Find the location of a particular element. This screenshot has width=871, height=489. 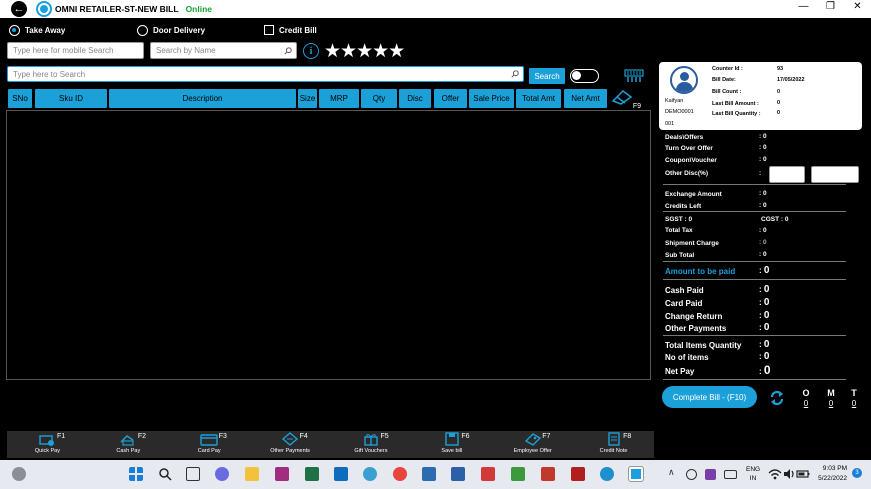

task-view-icon is located at coordinates (193, 474).